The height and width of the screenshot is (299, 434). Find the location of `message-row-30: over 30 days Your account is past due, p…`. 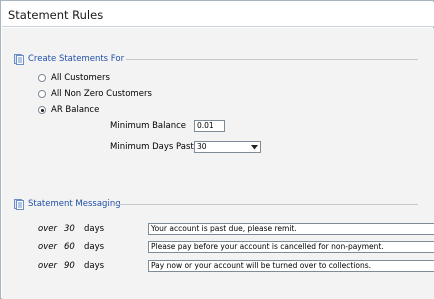

message-row-30: over 30 days Your account is past due, p… is located at coordinates (236, 229).